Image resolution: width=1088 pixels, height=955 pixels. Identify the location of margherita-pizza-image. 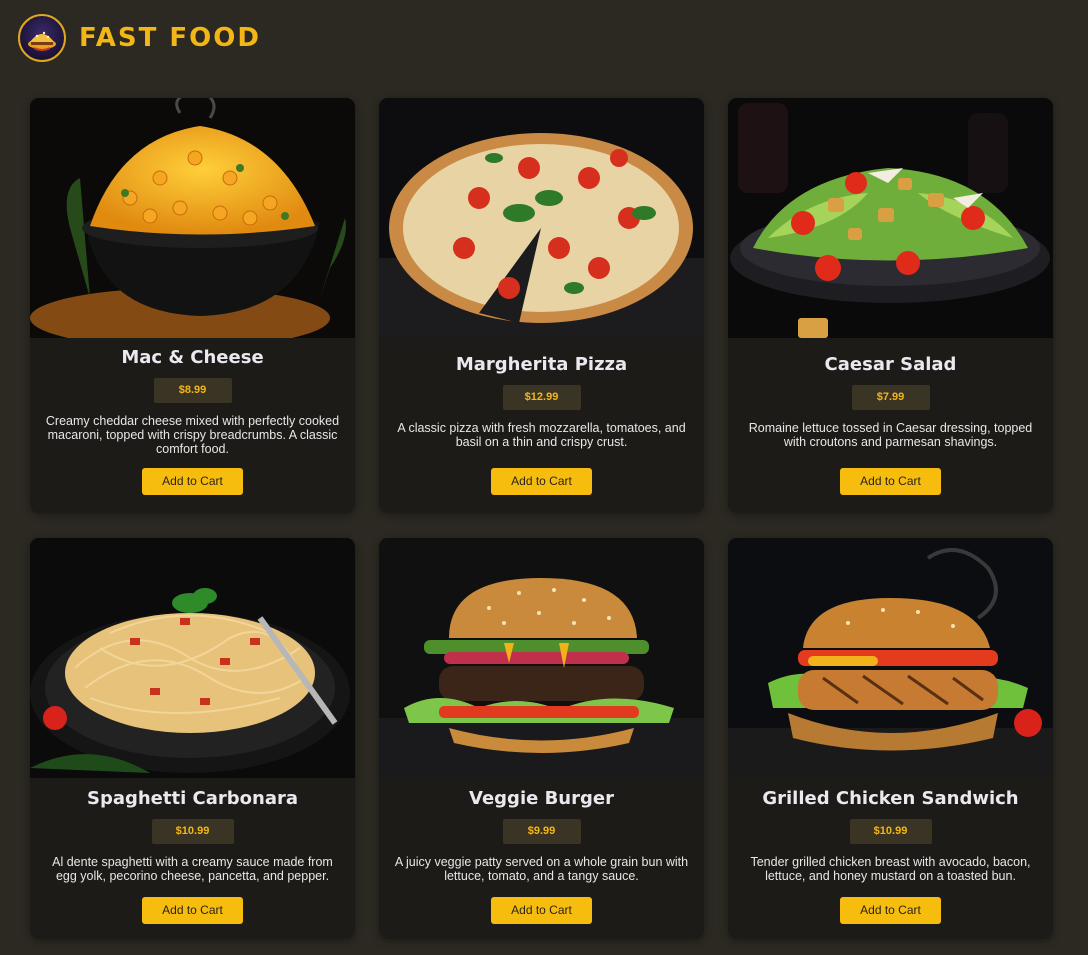
(541, 218).